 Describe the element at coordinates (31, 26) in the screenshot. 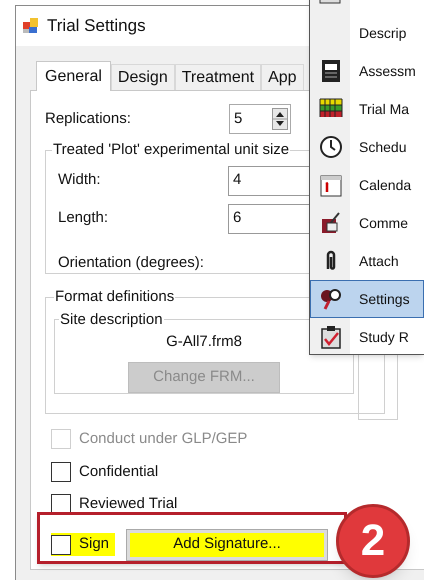

I see `app-icon` at that location.